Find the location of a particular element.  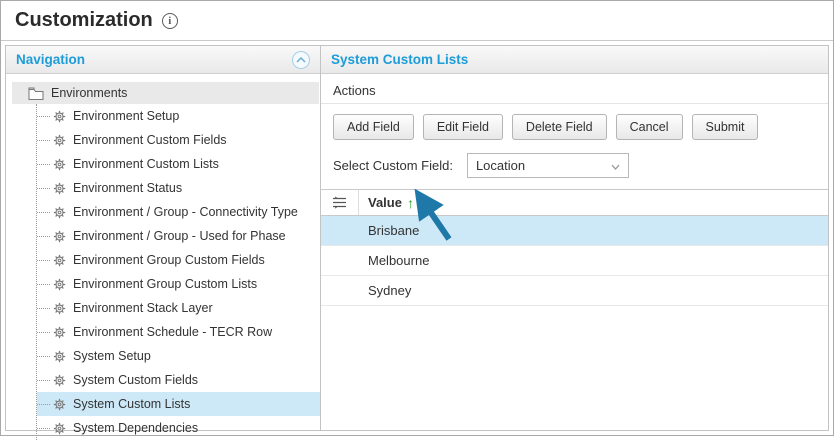

custom-field-selected-value: Location is located at coordinates (500, 165).